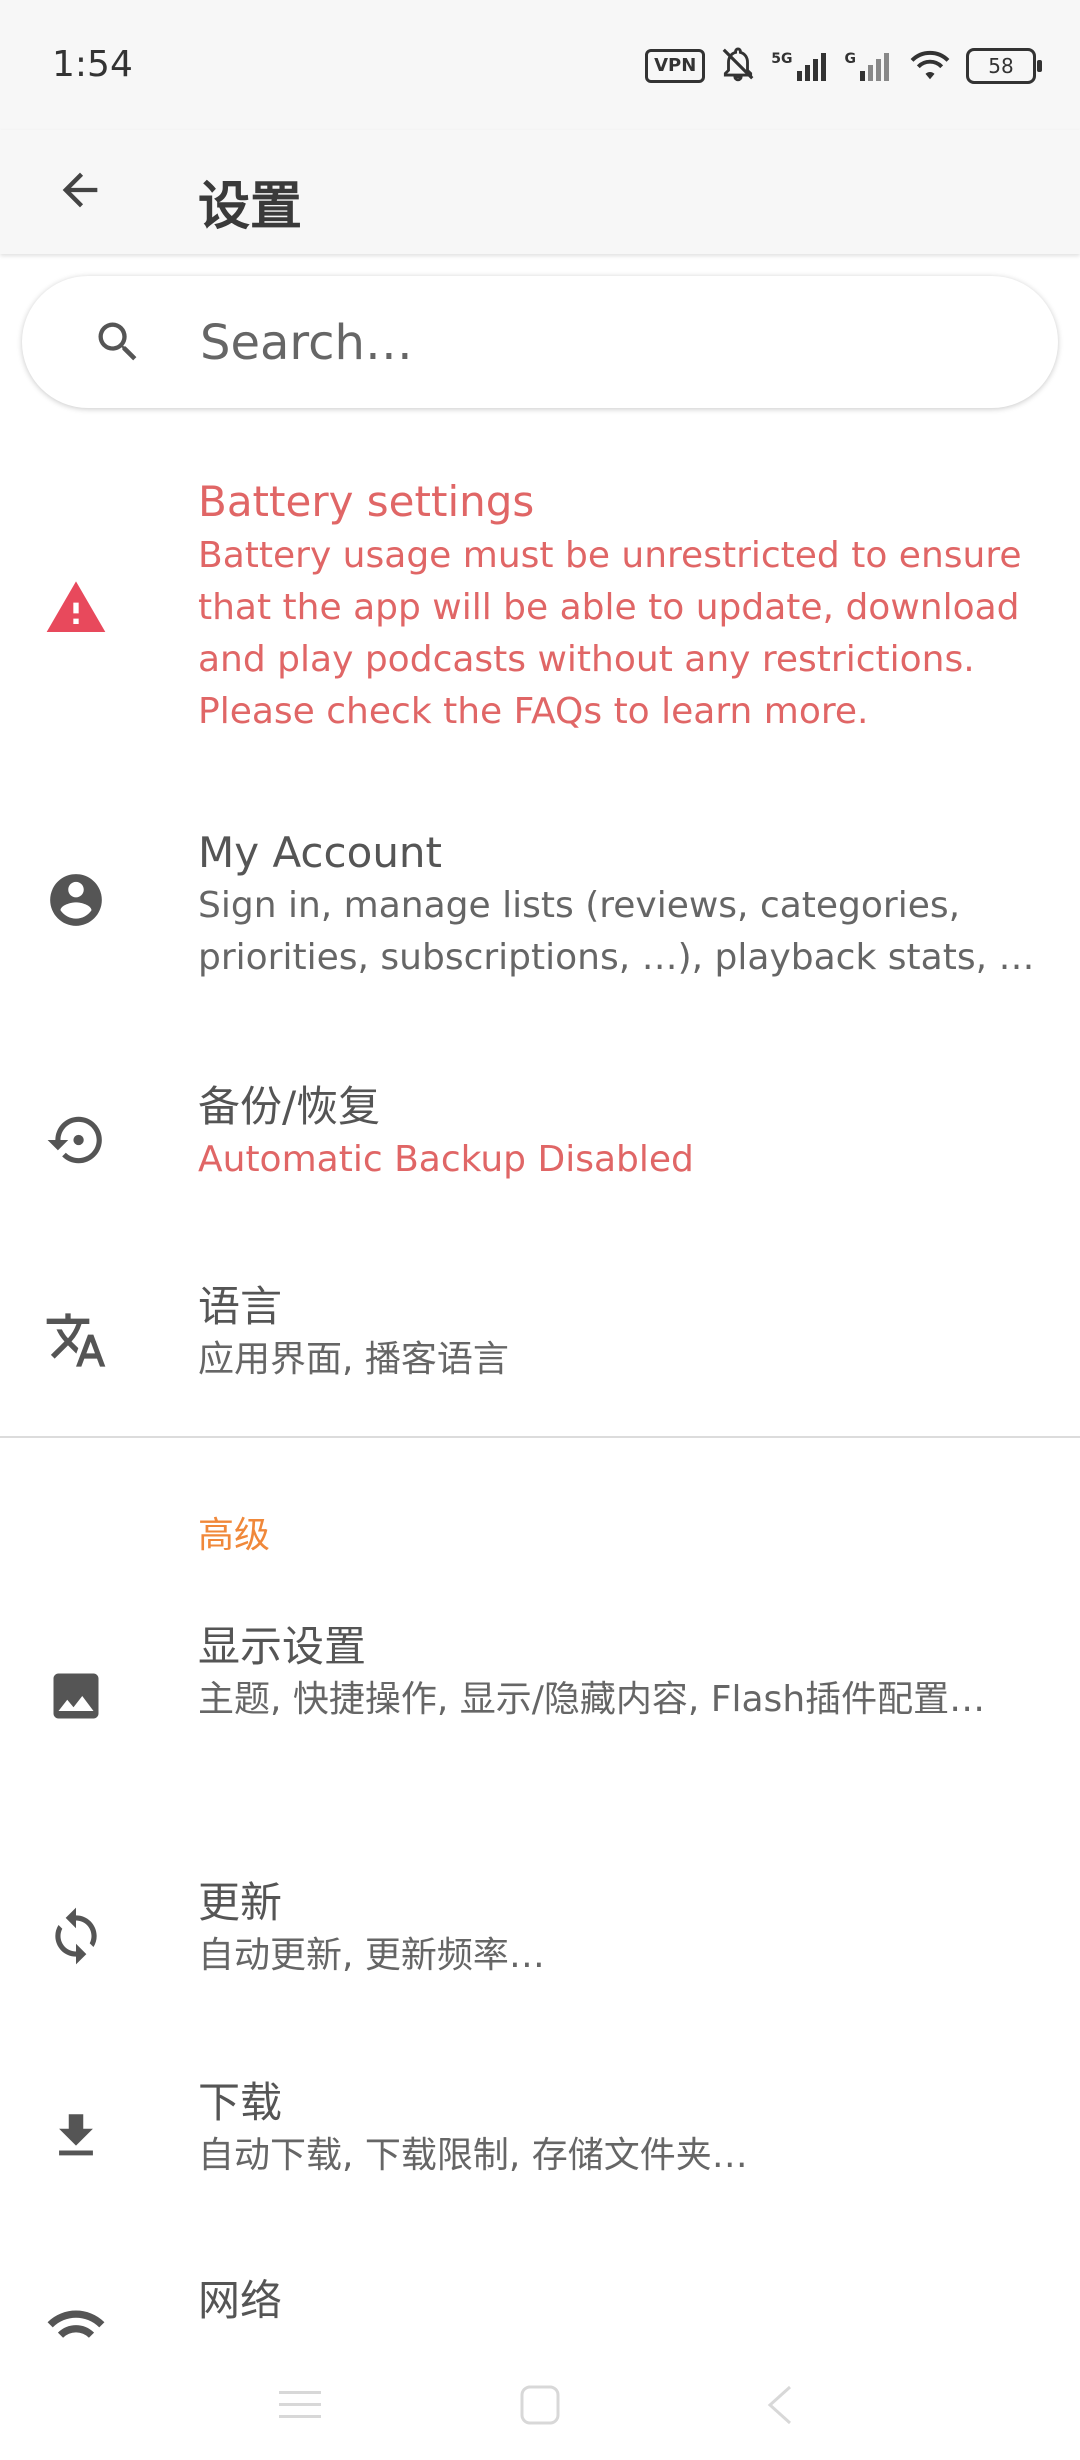 The height and width of the screenshot is (2460, 1080). I want to click on system-nav-bar, so click(540, 2405).